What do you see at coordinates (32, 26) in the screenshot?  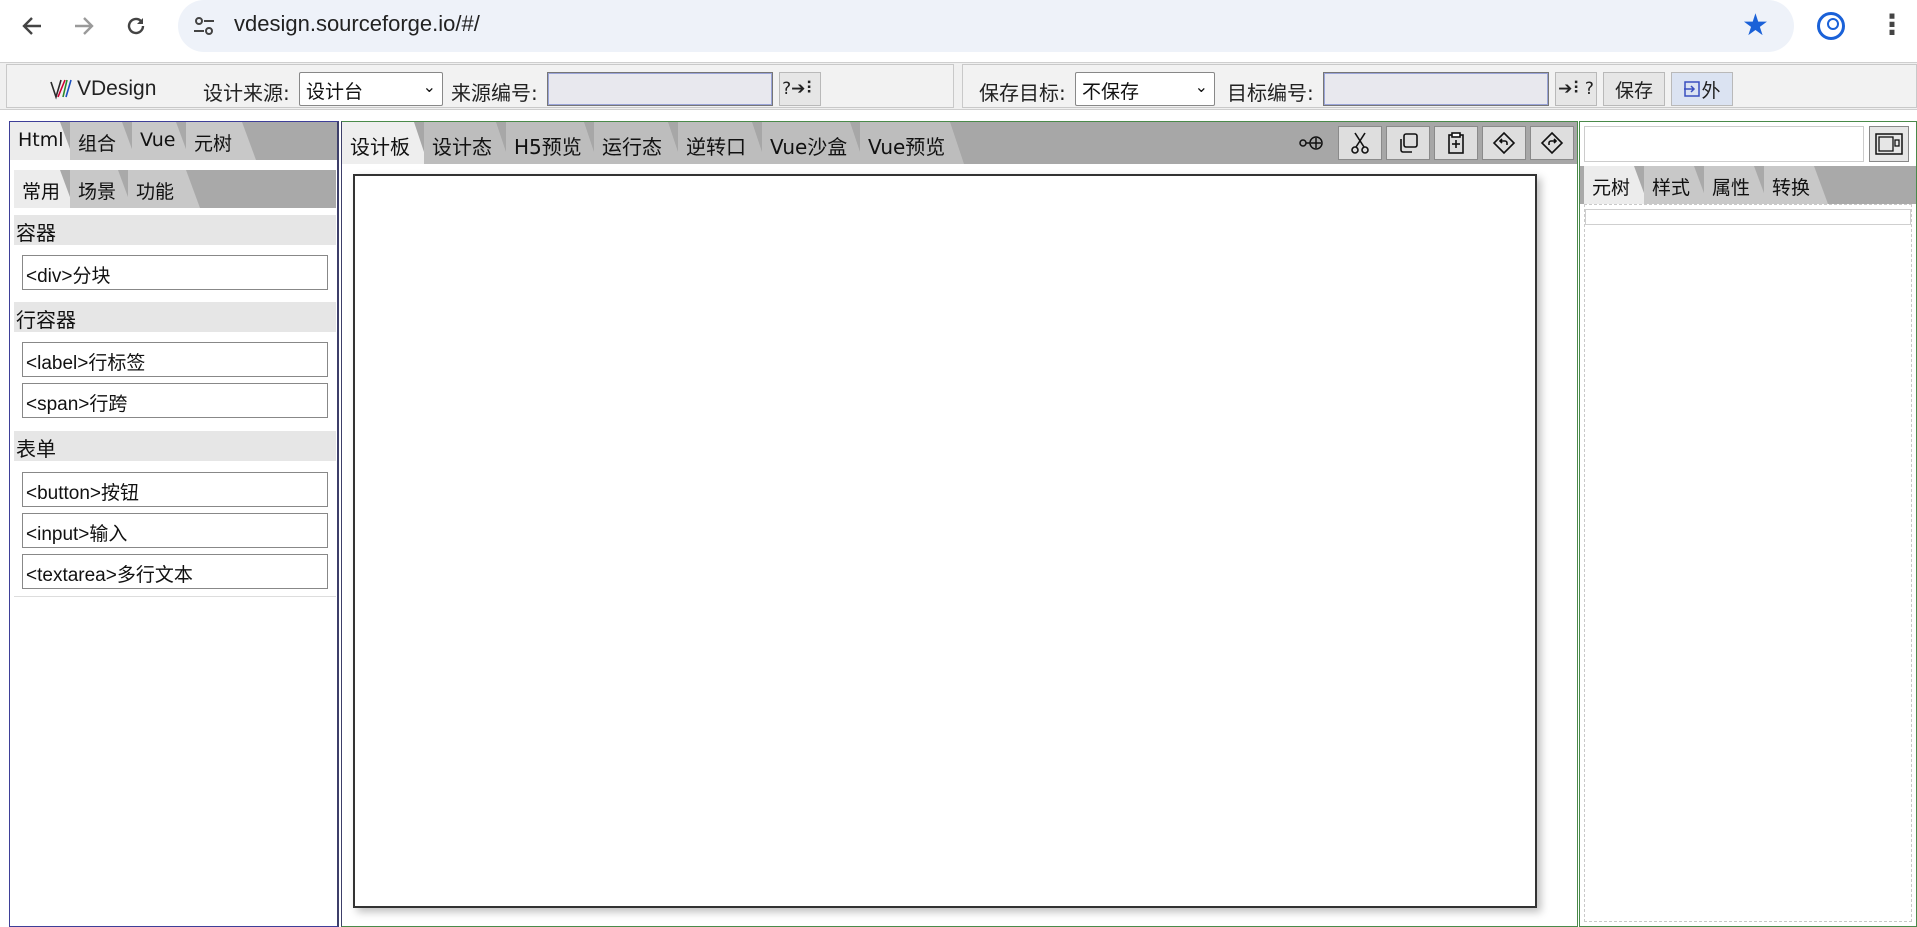 I see `back-icon` at bounding box center [32, 26].